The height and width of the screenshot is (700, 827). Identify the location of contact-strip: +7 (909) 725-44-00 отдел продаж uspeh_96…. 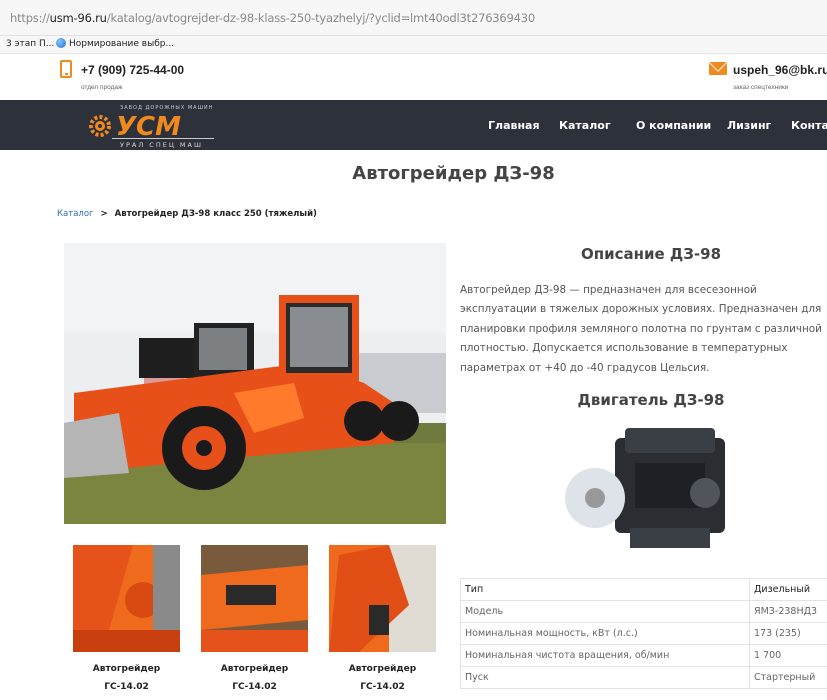
(413, 77).